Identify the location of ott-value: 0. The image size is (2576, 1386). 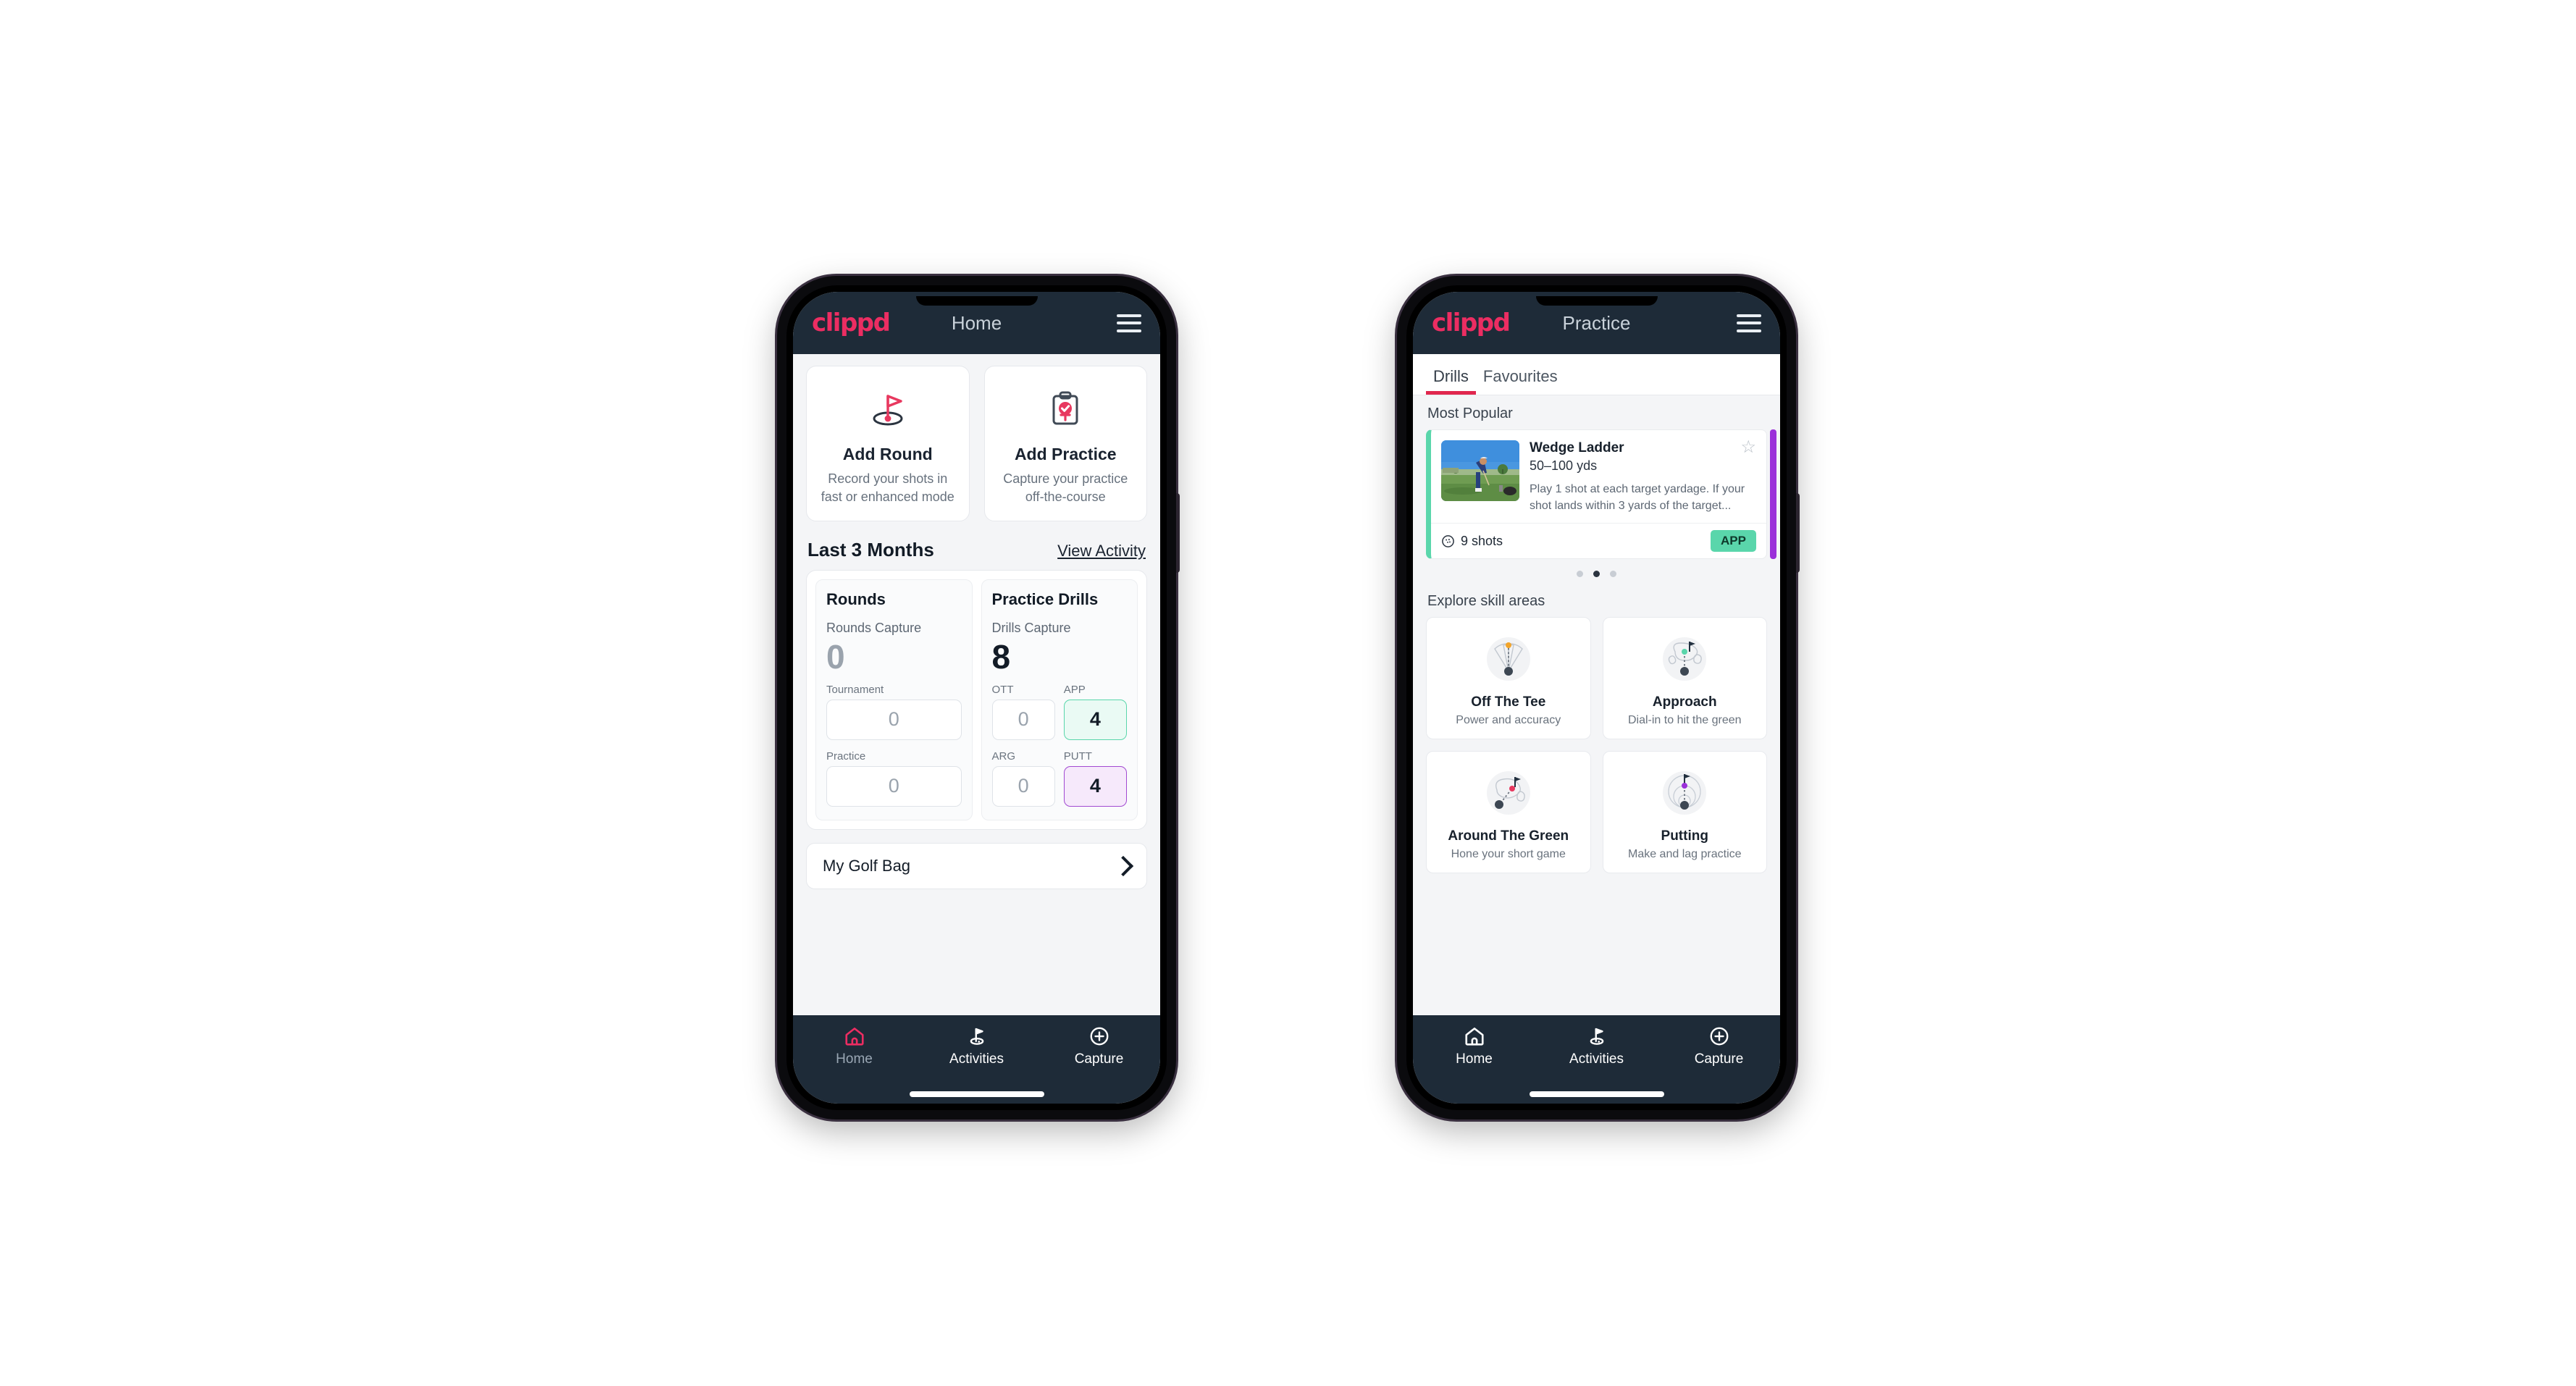
(1023, 719).